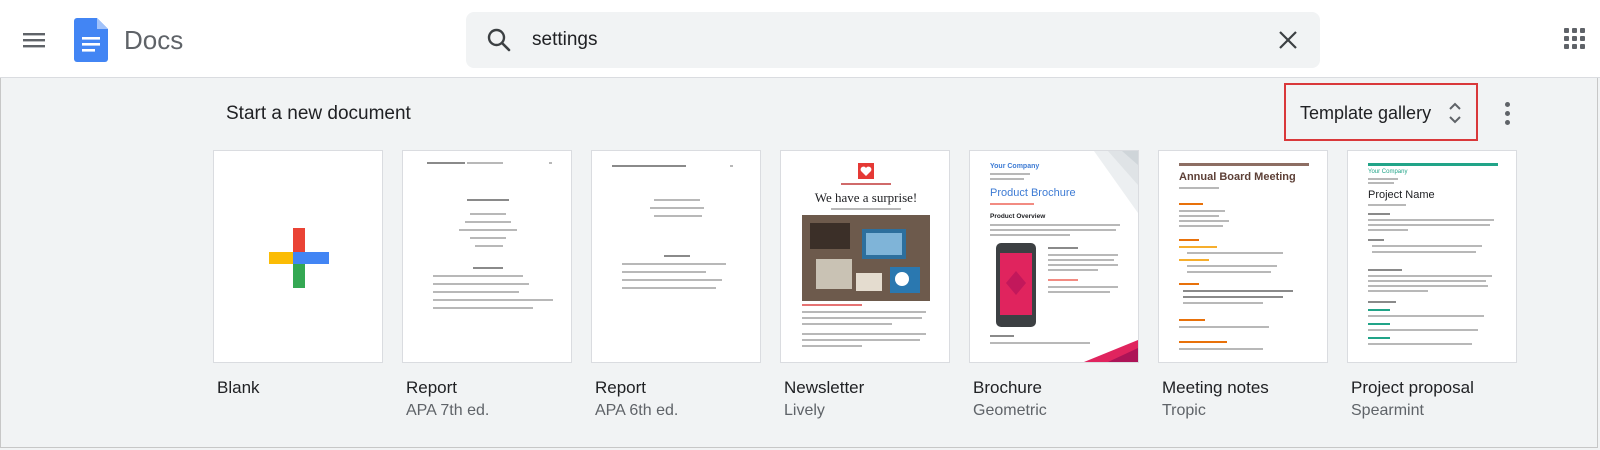 This screenshot has width=1600, height=450. What do you see at coordinates (448, 410) in the screenshot?
I see `template-subtitle: APA 7th ed.` at bounding box center [448, 410].